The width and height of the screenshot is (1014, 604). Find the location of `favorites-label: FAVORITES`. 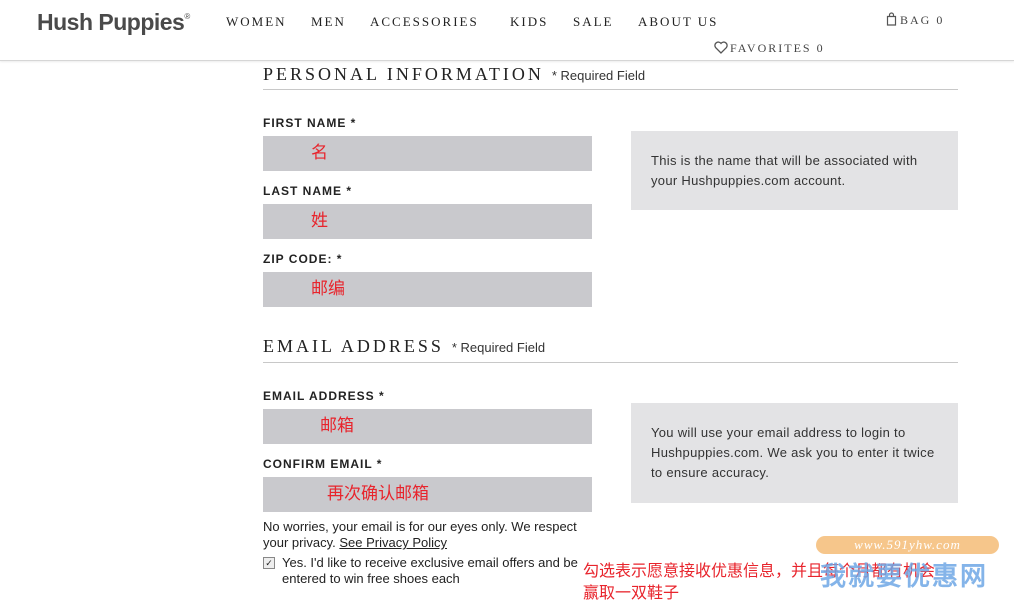

favorites-label: FAVORITES is located at coordinates (771, 48).